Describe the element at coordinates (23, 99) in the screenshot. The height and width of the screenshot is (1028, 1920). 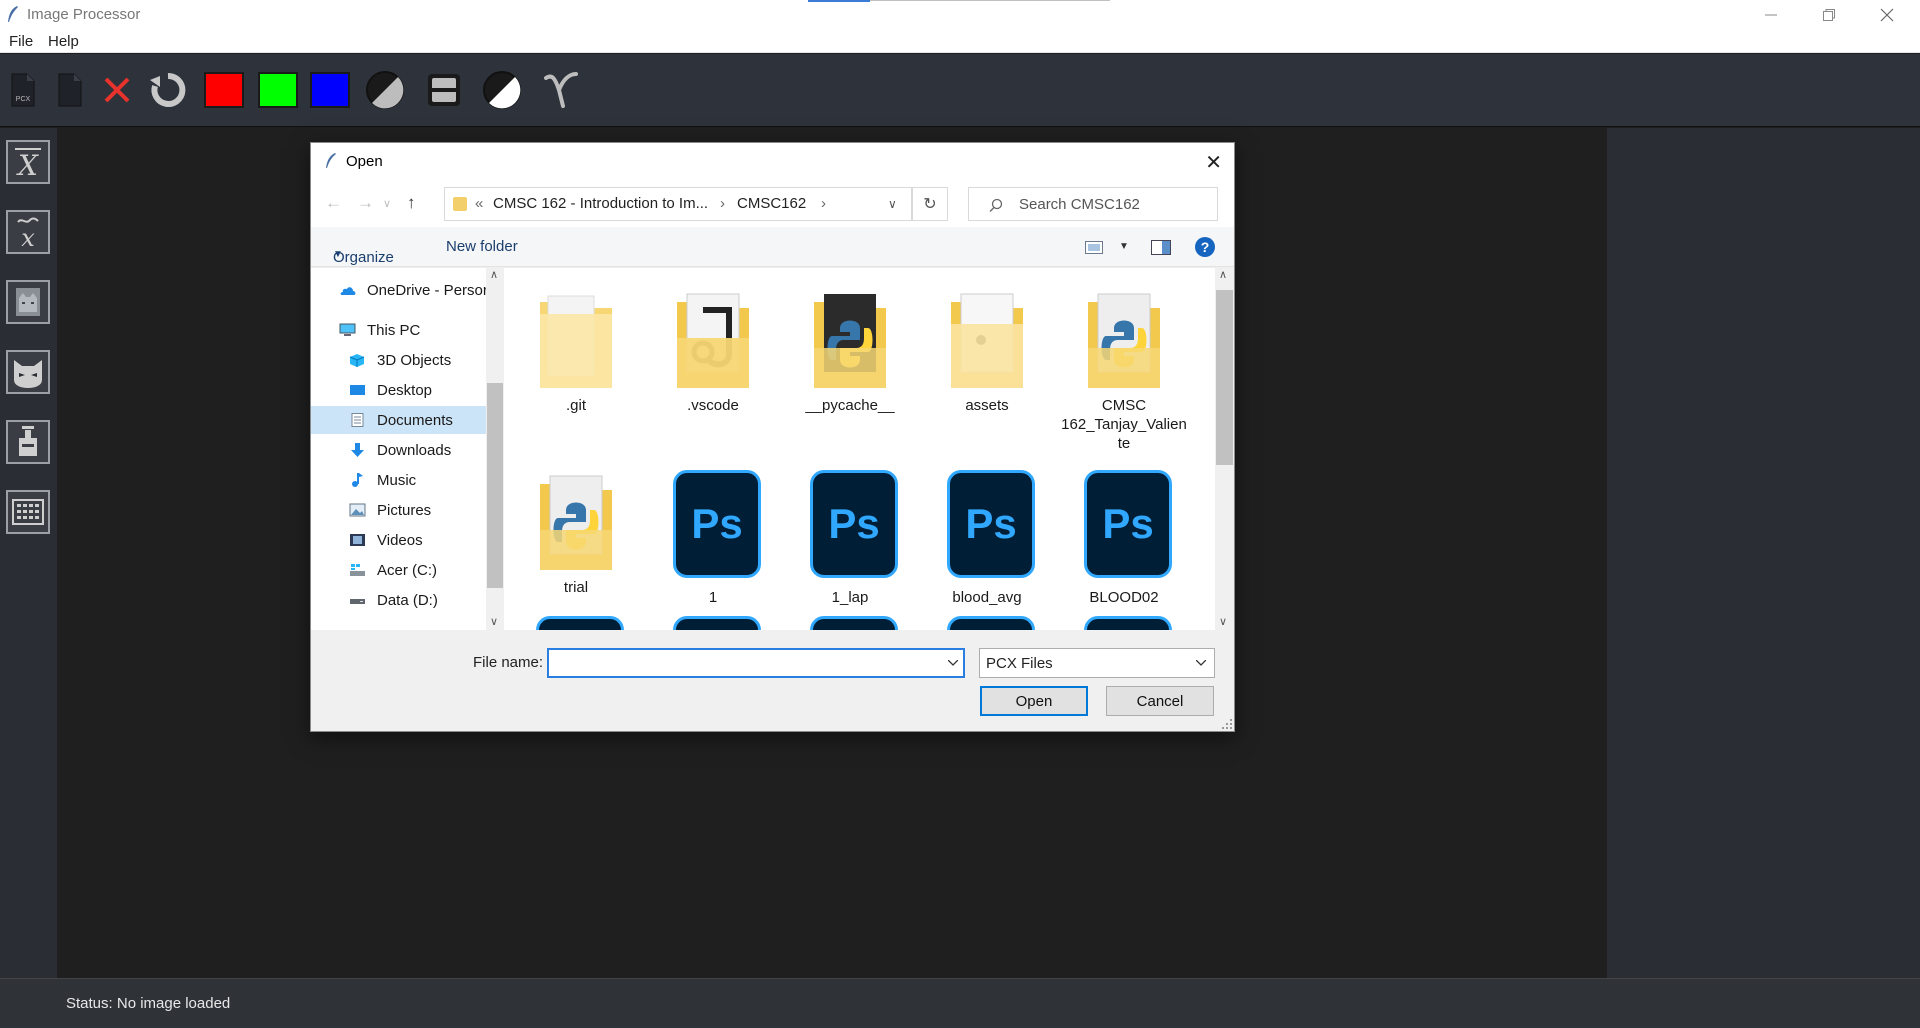
I see `svg-text: PCX` at that location.